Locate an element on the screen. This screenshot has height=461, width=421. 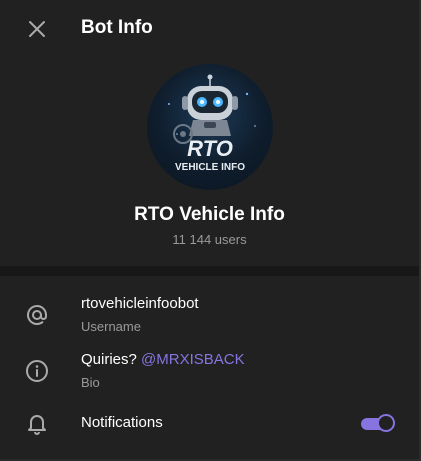
at-icon is located at coordinates (37, 315).